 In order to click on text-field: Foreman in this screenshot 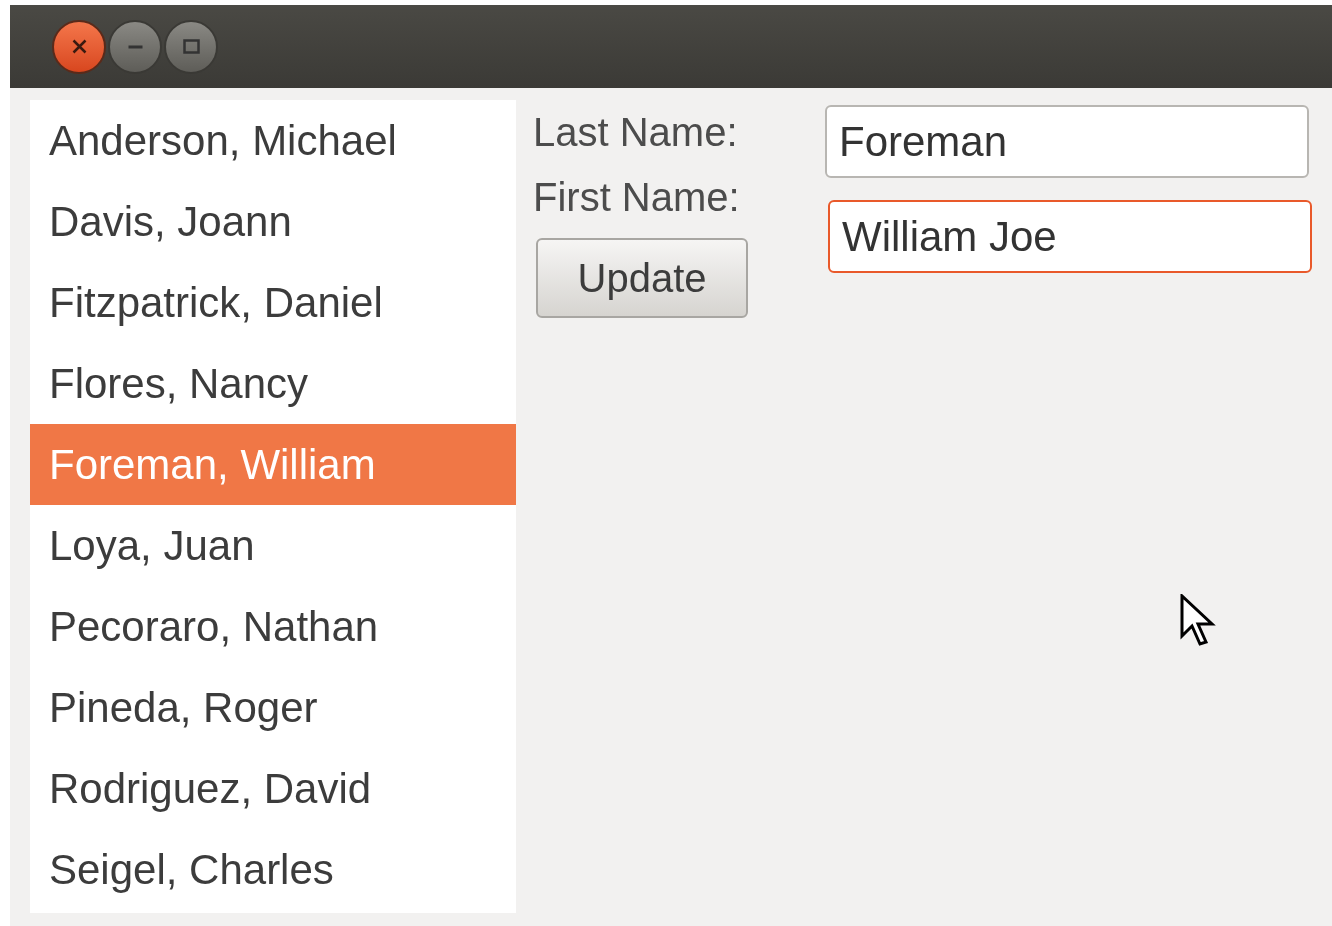, I will do `click(1067, 141)`.